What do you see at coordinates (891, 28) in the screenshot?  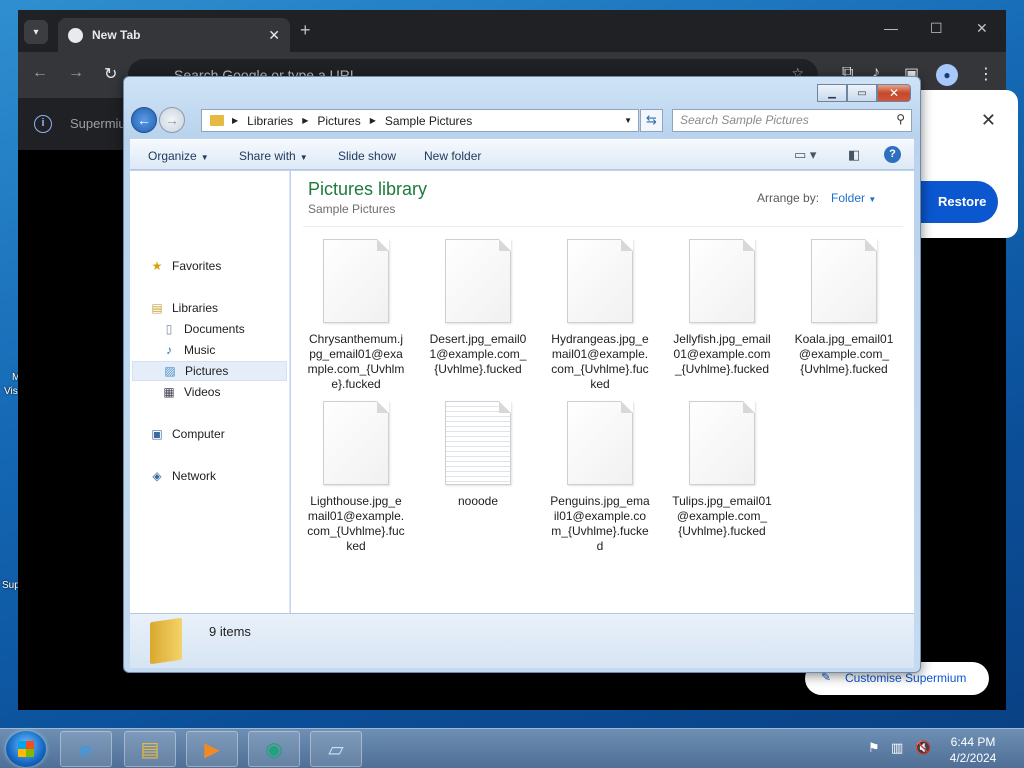 I see `minimize-icon: —` at bounding box center [891, 28].